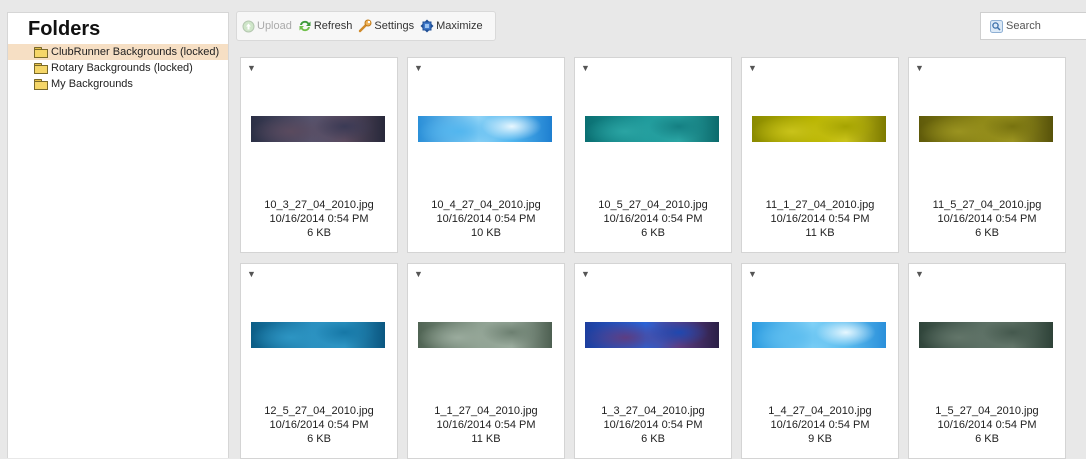 This screenshot has width=1086, height=459. Describe the element at coordinates (661, 26) in the screenshot. I see `toolbar: Upload Refresh Settings Maximize Search` at that location.